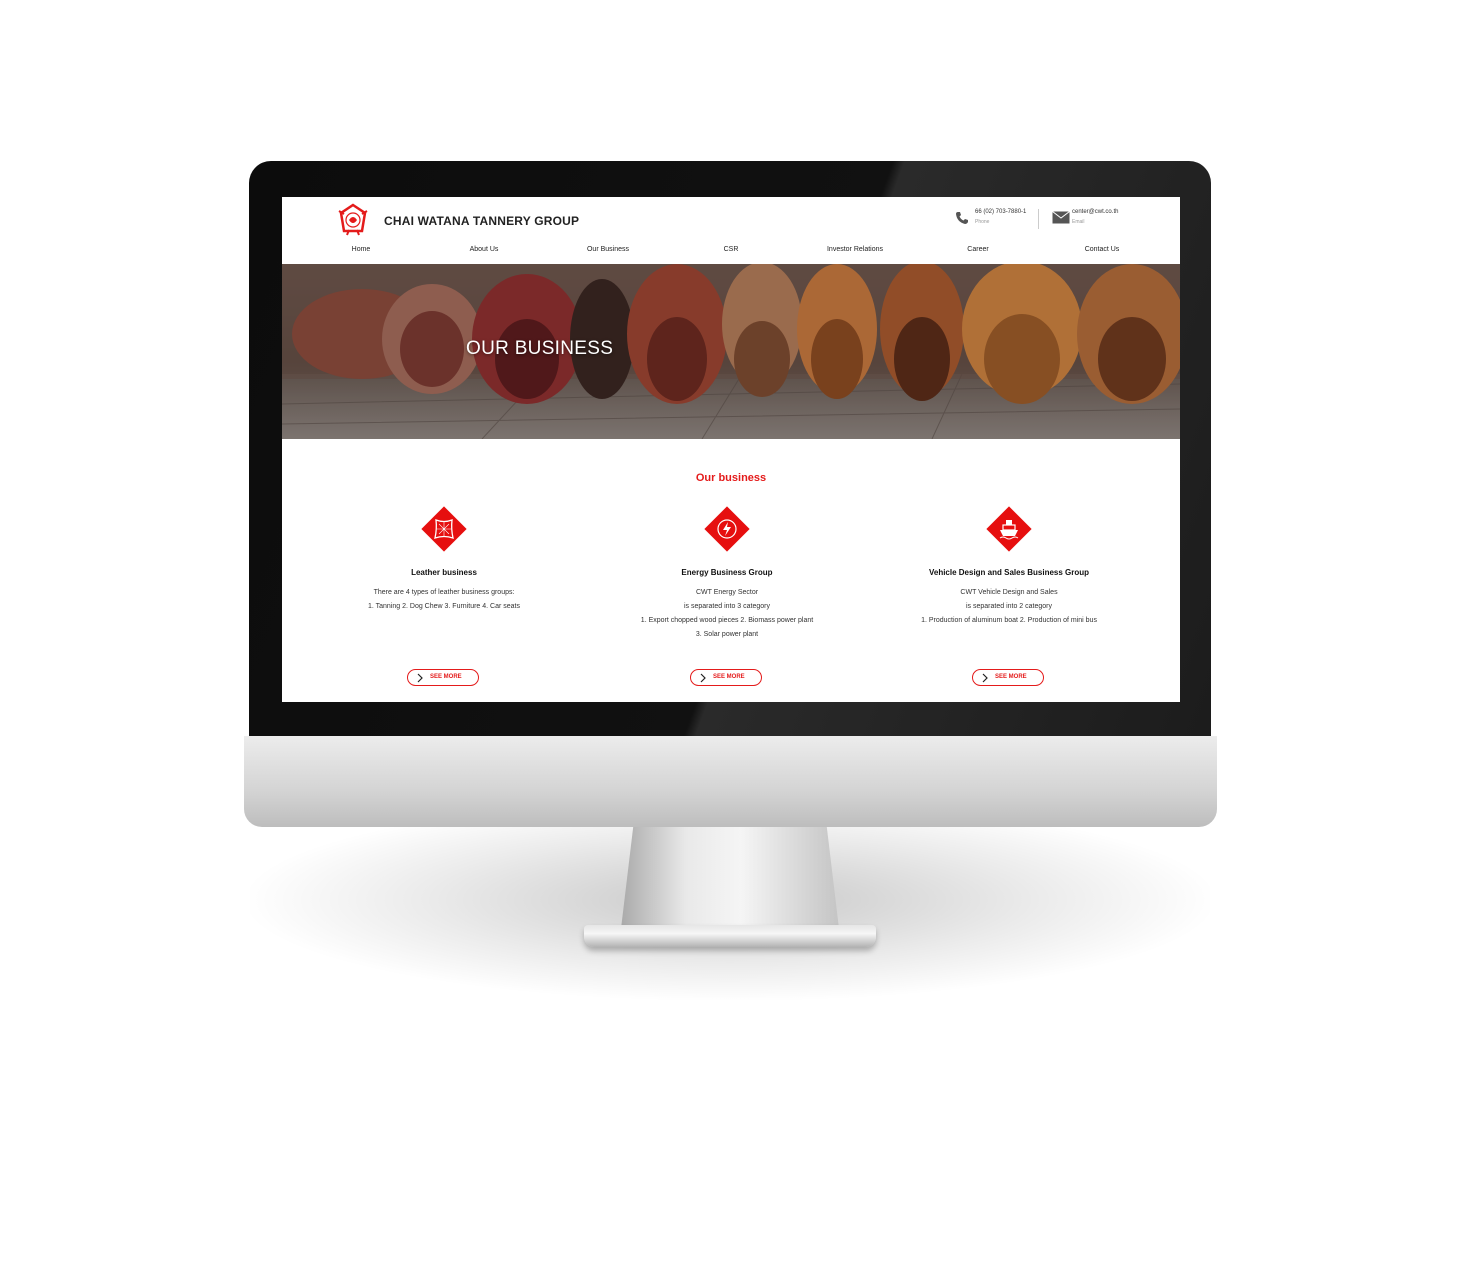 The width and height of the screenshot is (1463, 1280). I want to click on card-title: Leather business, so click(444, 572).